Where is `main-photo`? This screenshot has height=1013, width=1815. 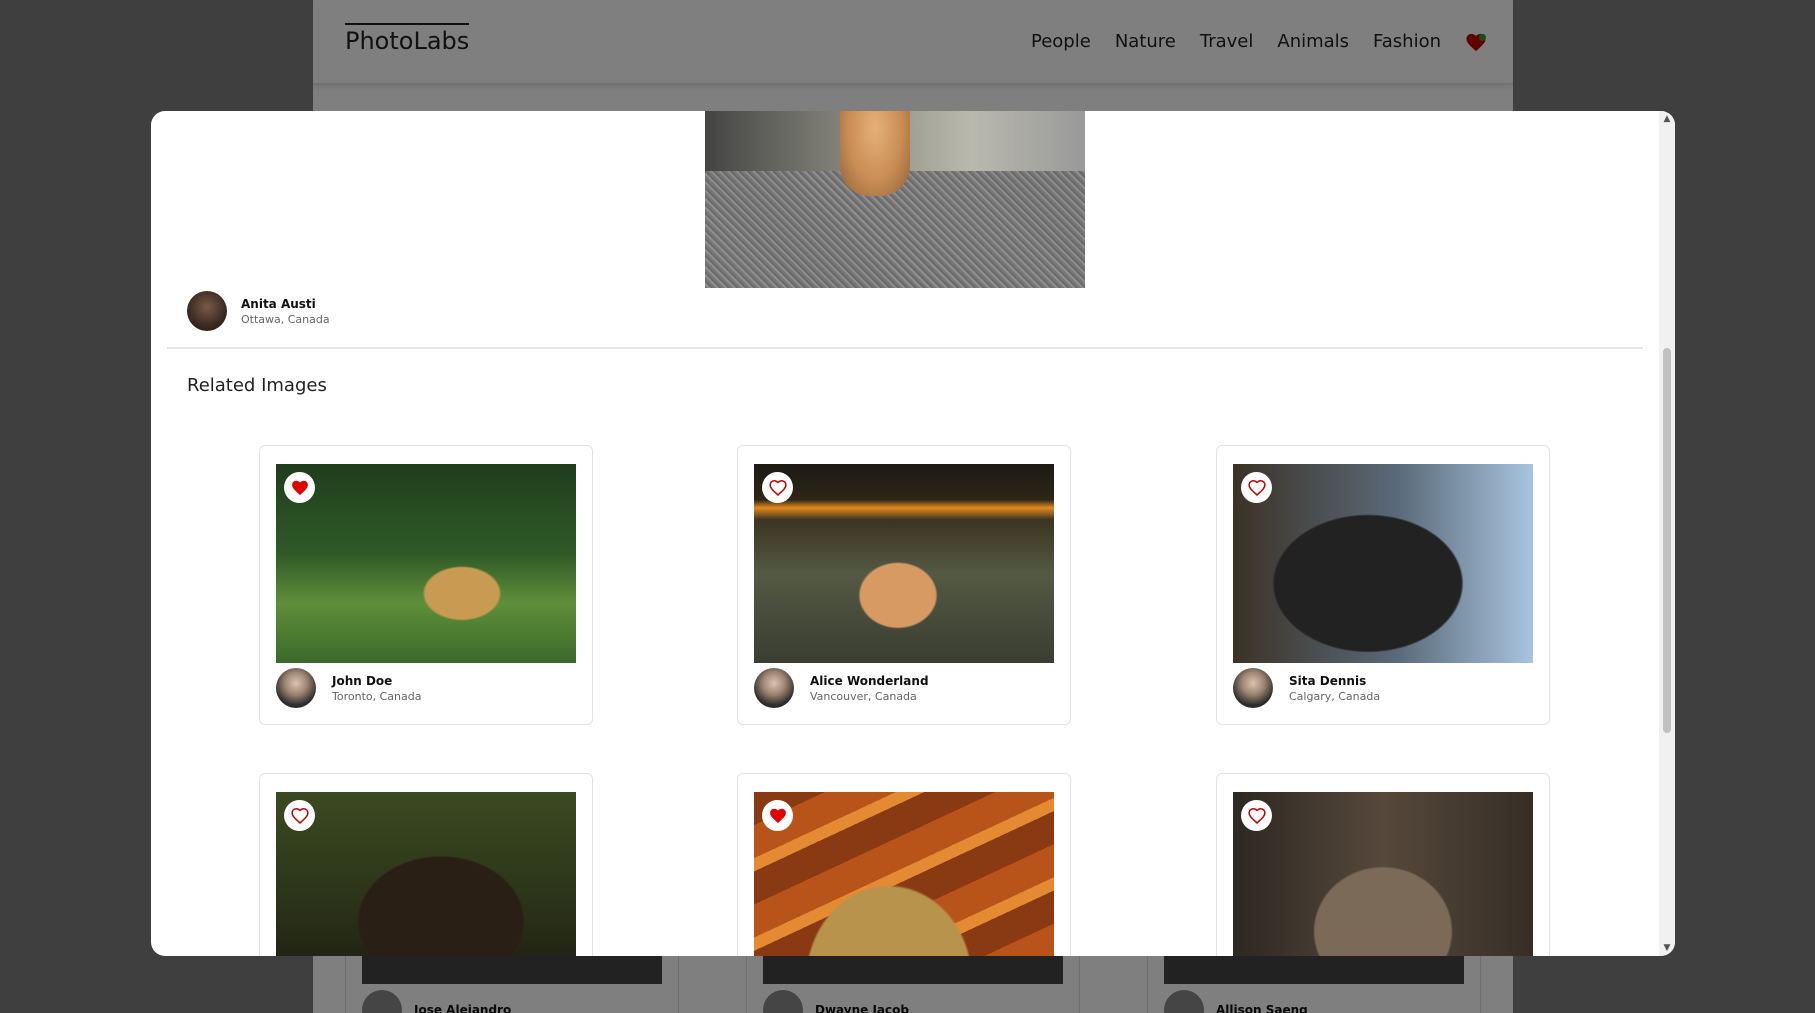
main-photo is located at coordinates (895, 199).